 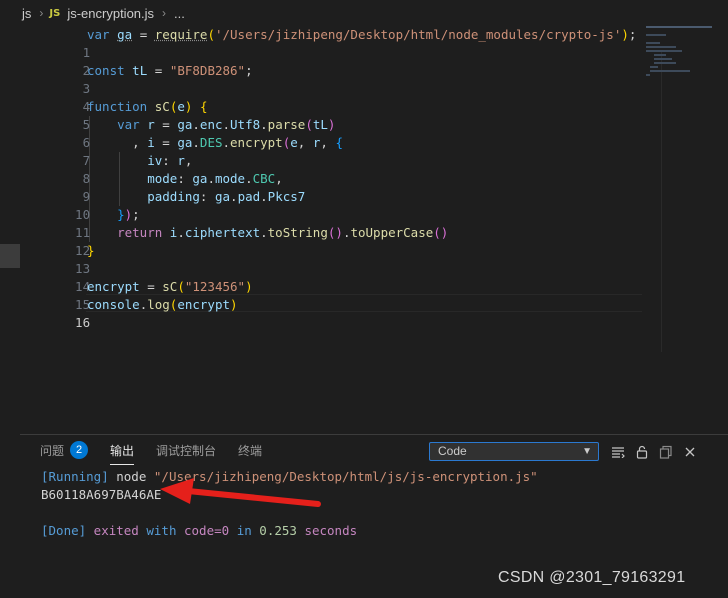 I want to click on lock-icon, so click(x=642, y=452).